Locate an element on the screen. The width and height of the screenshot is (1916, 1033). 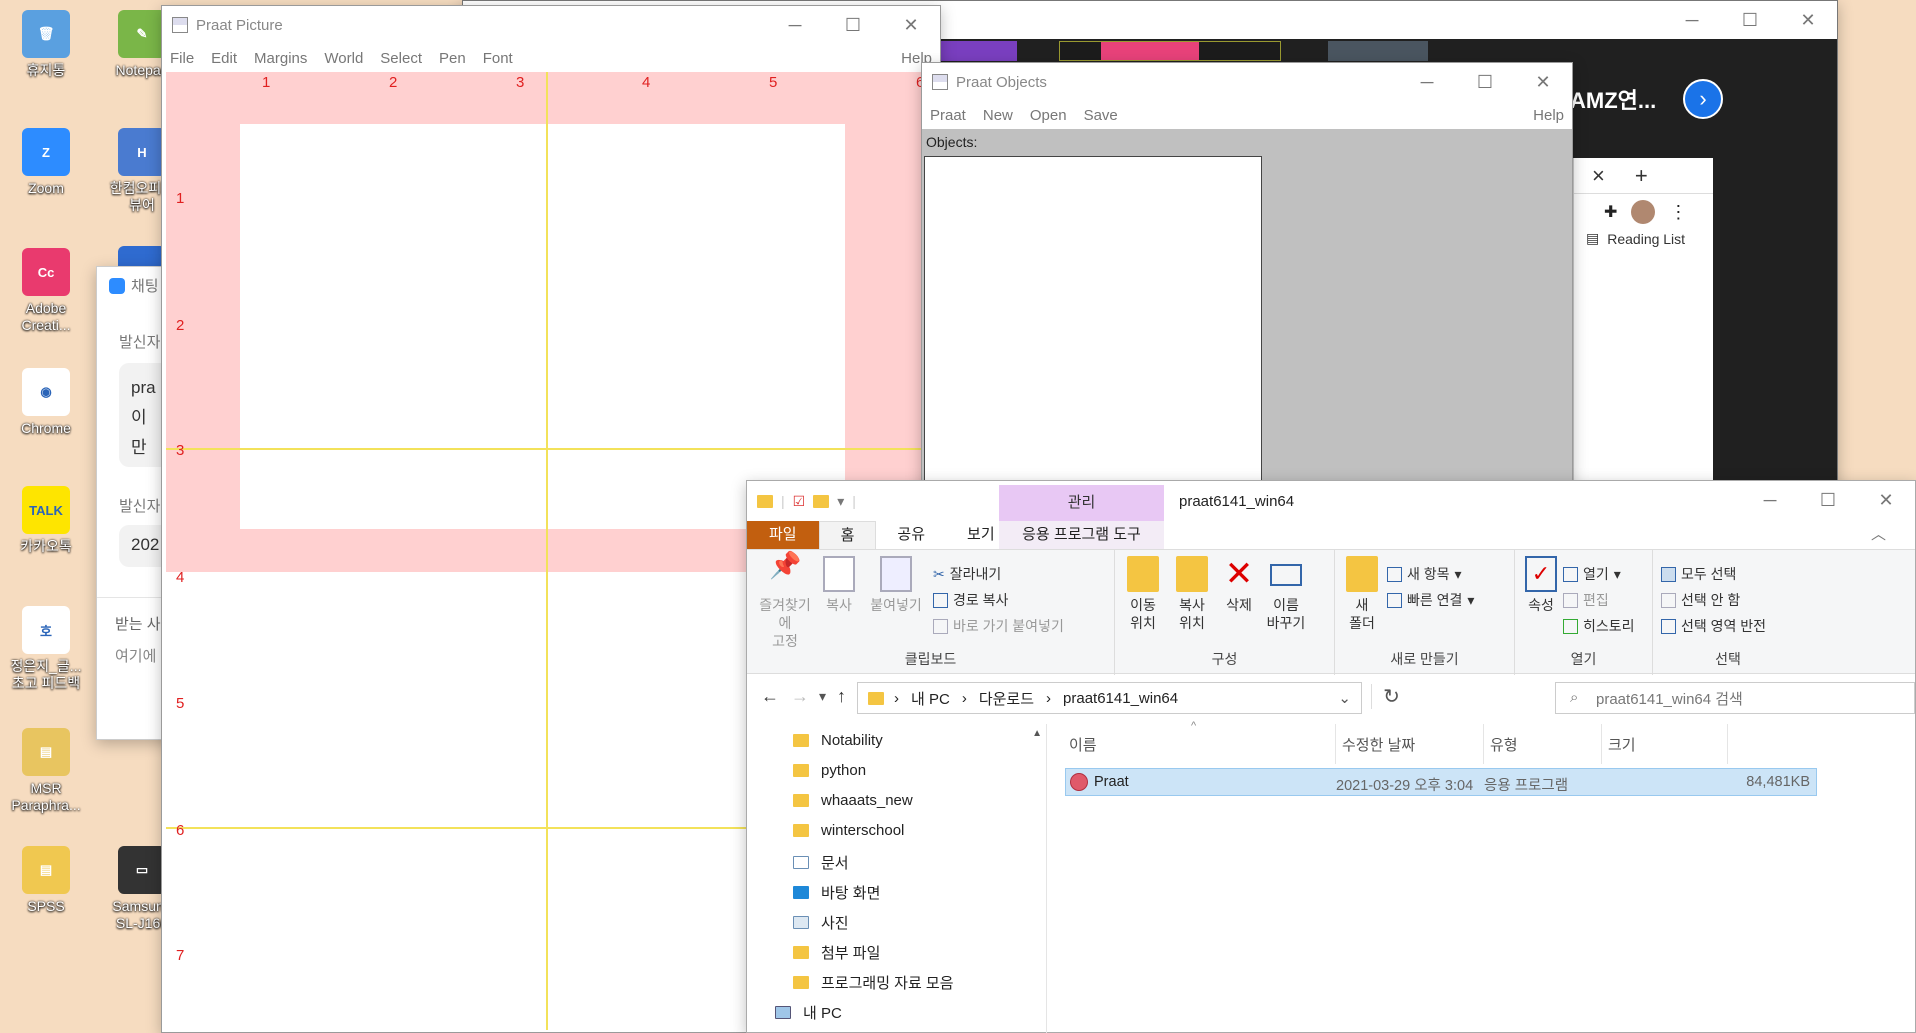
tab-home: 홈 is located at coordinates (847, 535).